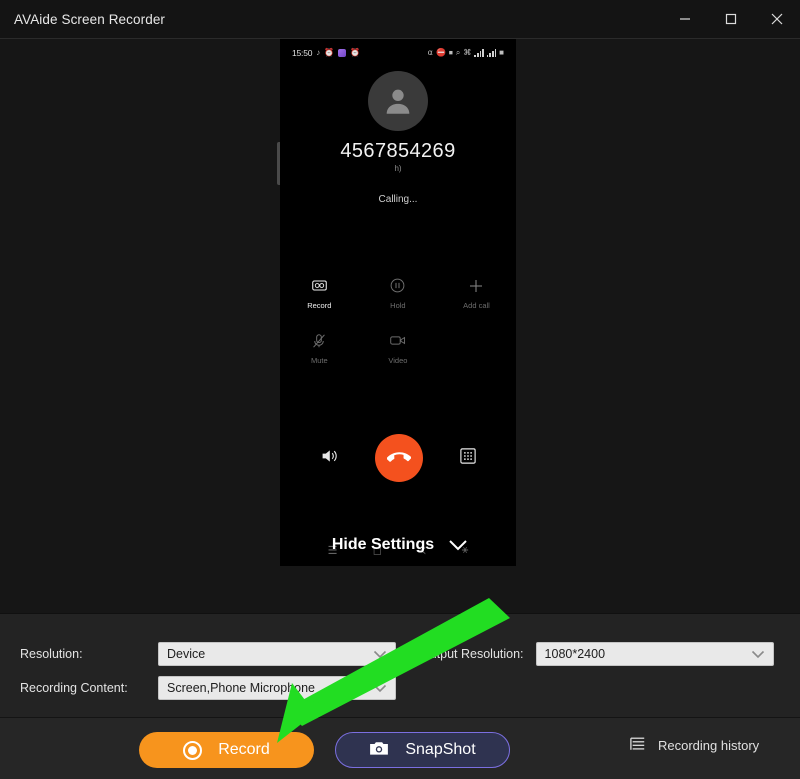 This screenshot has height=779, width=800. I want to click on output-resolution-select: 1080*2400, so click(654, 654).